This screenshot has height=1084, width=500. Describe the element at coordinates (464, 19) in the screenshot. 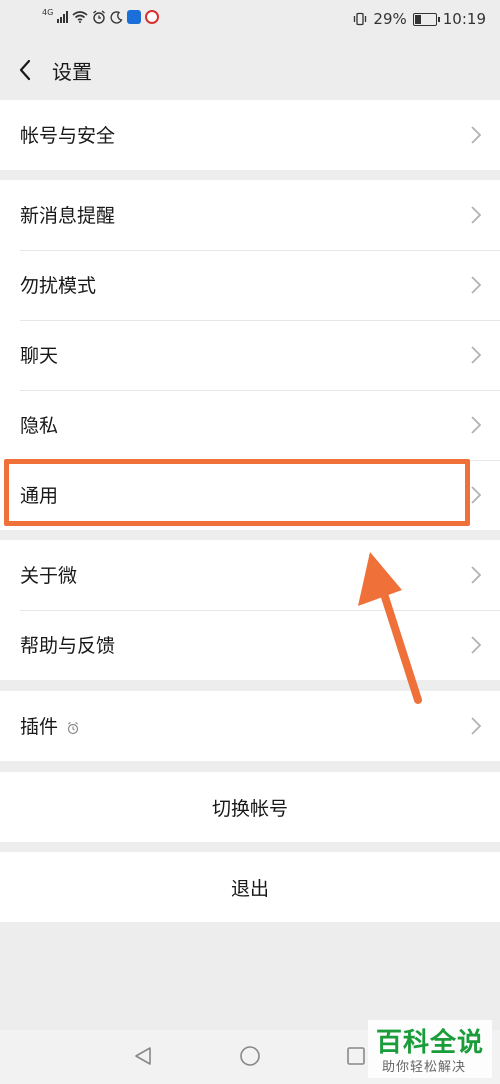

I see `clock: 10:19` at that location.